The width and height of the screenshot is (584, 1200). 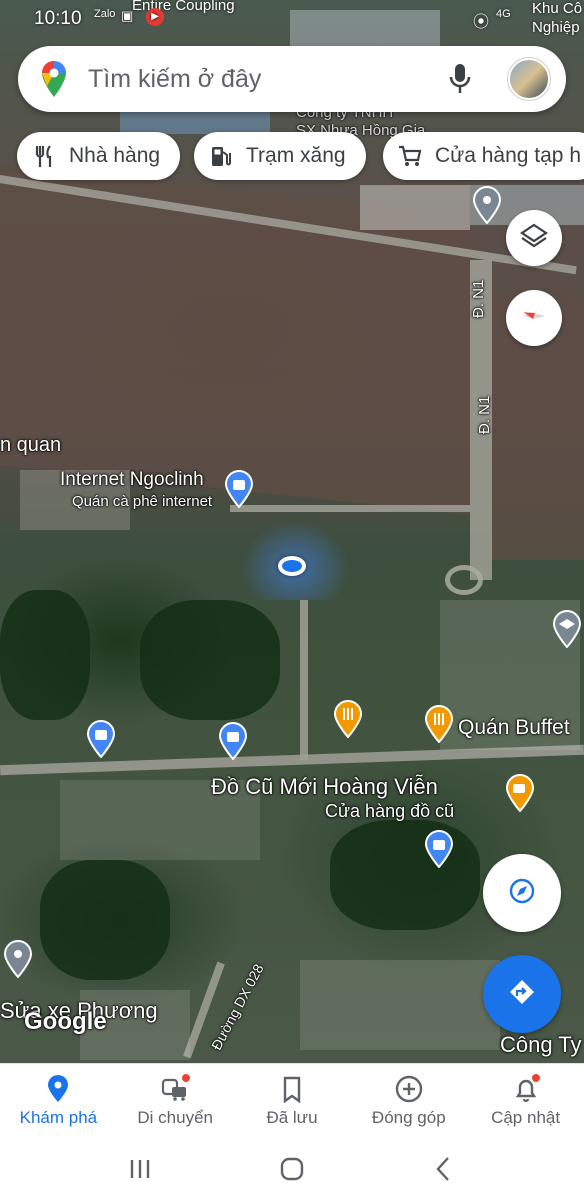 What do you see at coordinates (58, 1089) in the screenshot?
I see `explore-pin-icon` at bounding box center [58, 1089].